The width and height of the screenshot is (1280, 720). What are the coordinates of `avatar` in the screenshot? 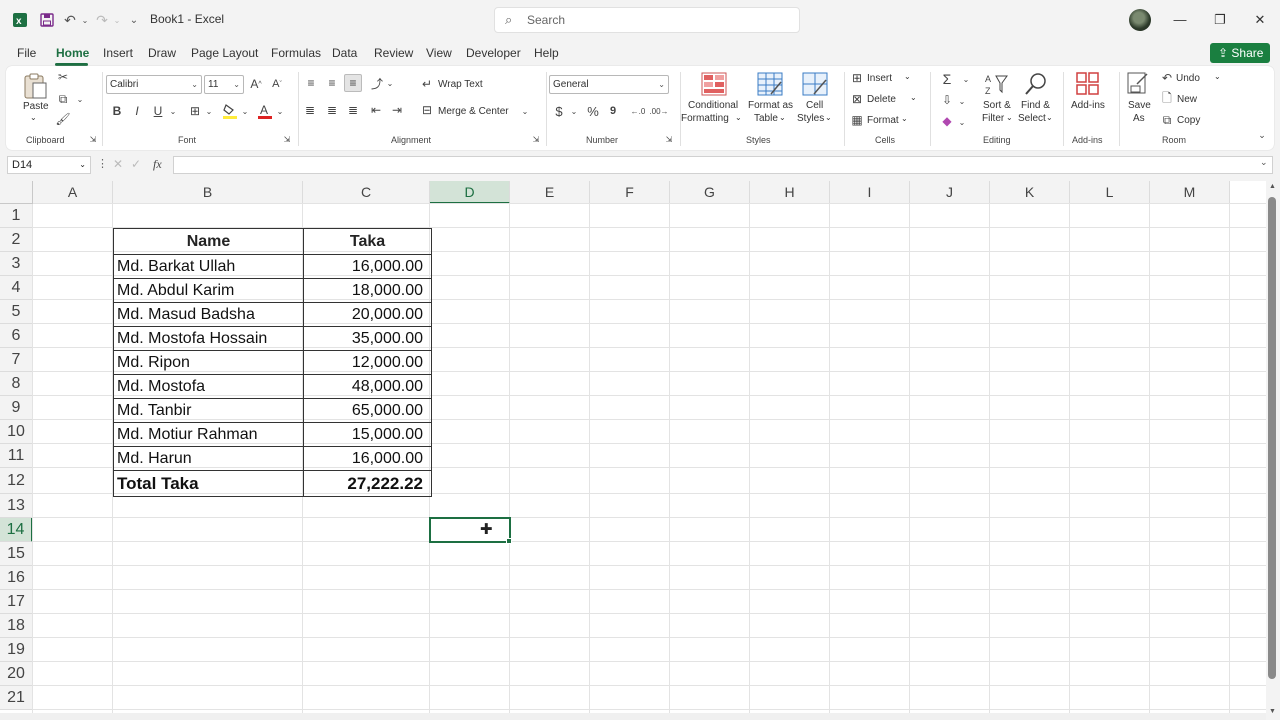 It's located at (1140, 20).